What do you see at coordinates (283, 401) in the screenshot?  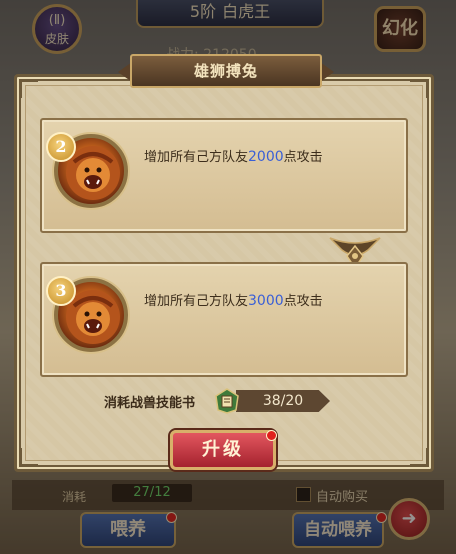 I see `consume-count: 38/20` at bounding box center [283, 401].